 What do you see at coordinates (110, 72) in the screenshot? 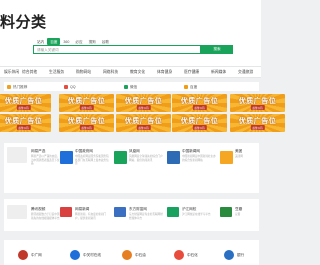
I see `nav-item: 网络科技` at bounding box center [110, 72].